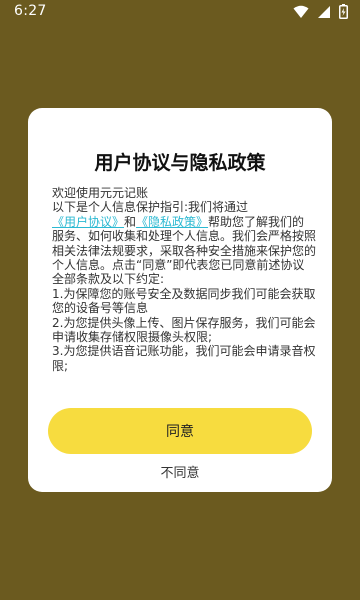 This screenshot has height=600, width=360. What do you see at coordinates (343, 11) in the screenshot?
I see `battery-icon` at bounding box center [343, 11].